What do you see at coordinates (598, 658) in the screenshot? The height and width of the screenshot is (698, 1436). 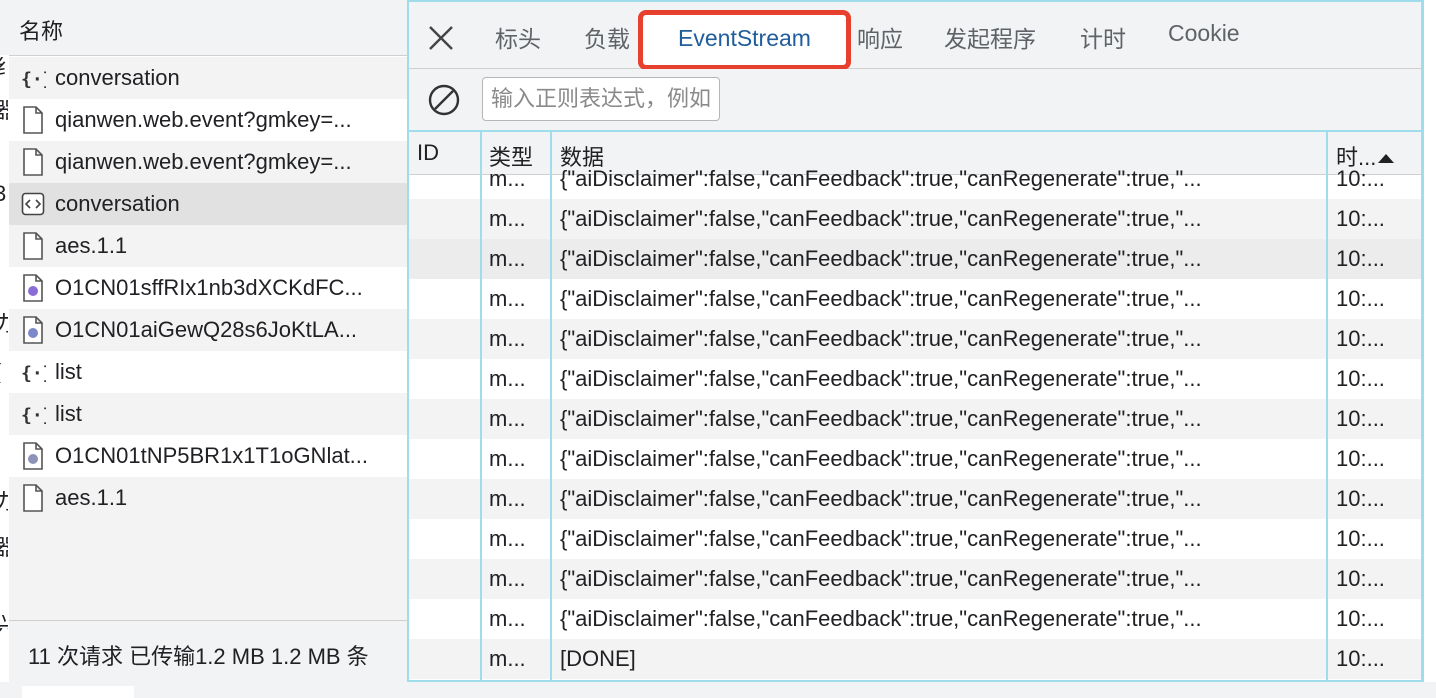 I see `cell-data: [DONE]` at bounding box center [598, 658].